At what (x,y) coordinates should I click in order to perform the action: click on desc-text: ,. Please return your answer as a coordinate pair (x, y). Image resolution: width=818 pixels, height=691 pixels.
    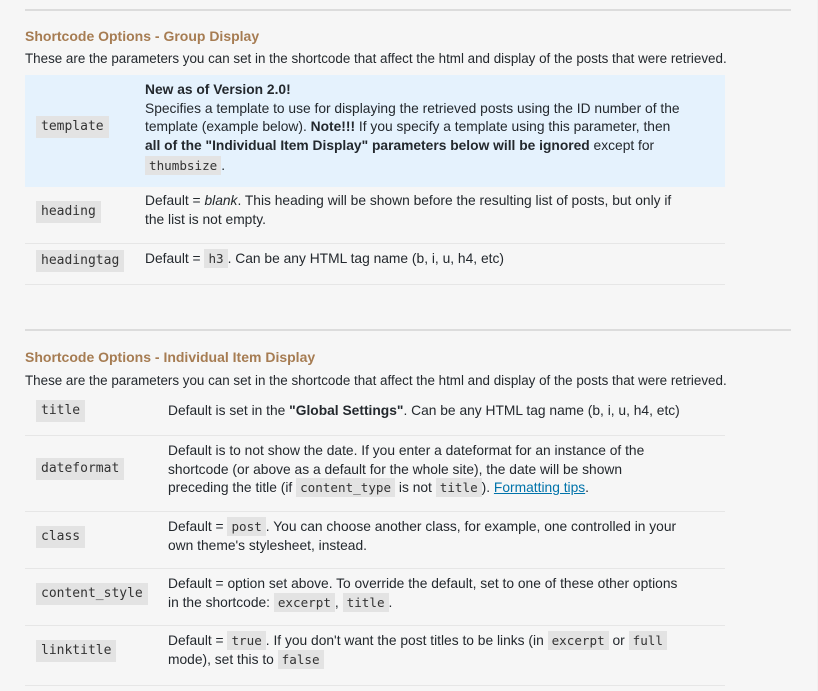
    Looking at the image, I should click on (336, 602).